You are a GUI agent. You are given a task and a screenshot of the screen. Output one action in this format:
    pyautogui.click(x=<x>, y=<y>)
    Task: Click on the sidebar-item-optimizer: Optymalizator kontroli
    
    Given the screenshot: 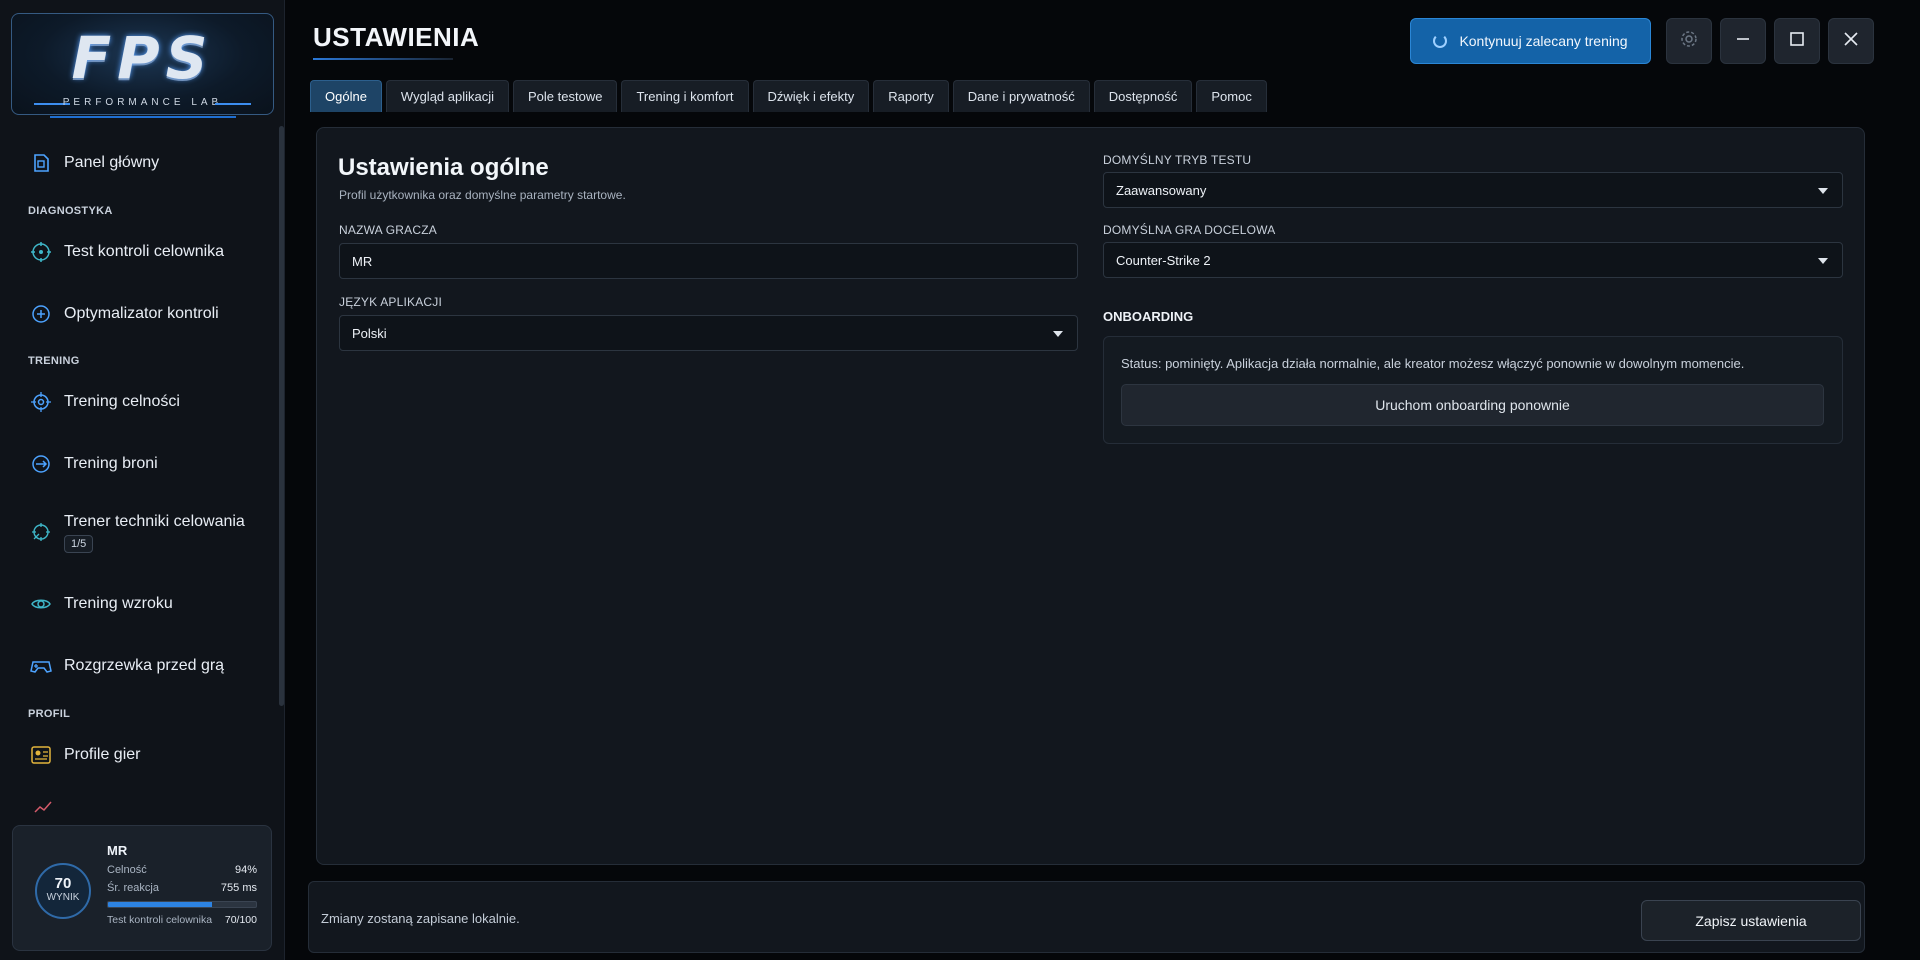 What is the action you would take?
    pyautogui.click(x=123, y=314)
    